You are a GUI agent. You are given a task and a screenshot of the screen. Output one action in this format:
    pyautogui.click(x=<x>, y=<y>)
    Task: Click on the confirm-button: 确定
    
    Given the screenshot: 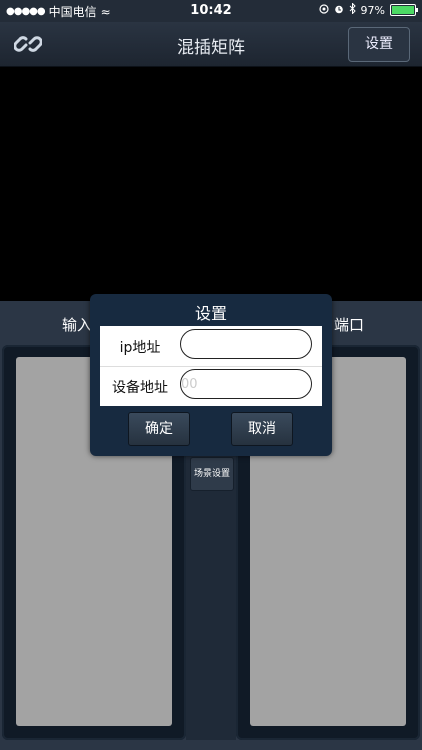 What is the action you would take?
    pyautogui.click(x=159, y=429)
    